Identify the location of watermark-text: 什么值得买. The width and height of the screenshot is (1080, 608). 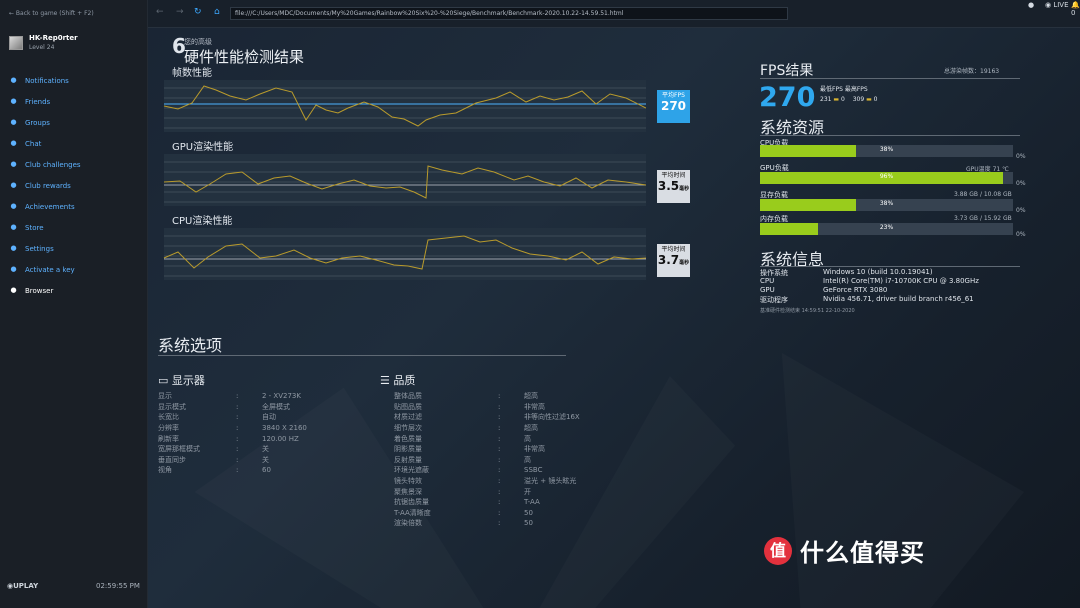
(862, 553).